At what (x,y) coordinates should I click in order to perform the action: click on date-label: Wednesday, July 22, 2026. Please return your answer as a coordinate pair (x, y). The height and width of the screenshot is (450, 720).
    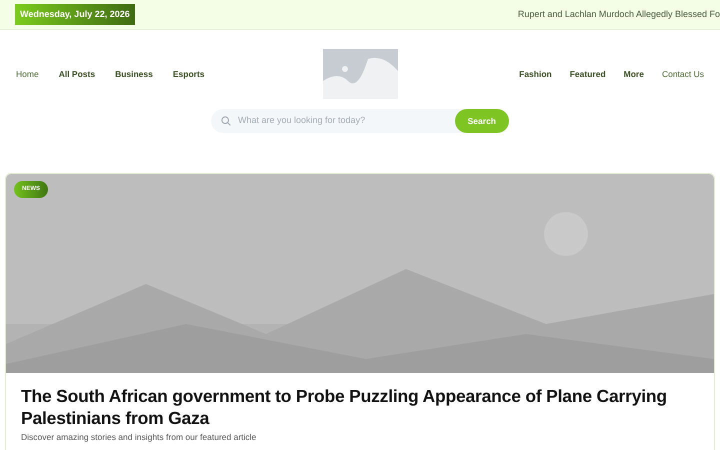
    Looking at the image, I should click on (75, 15).